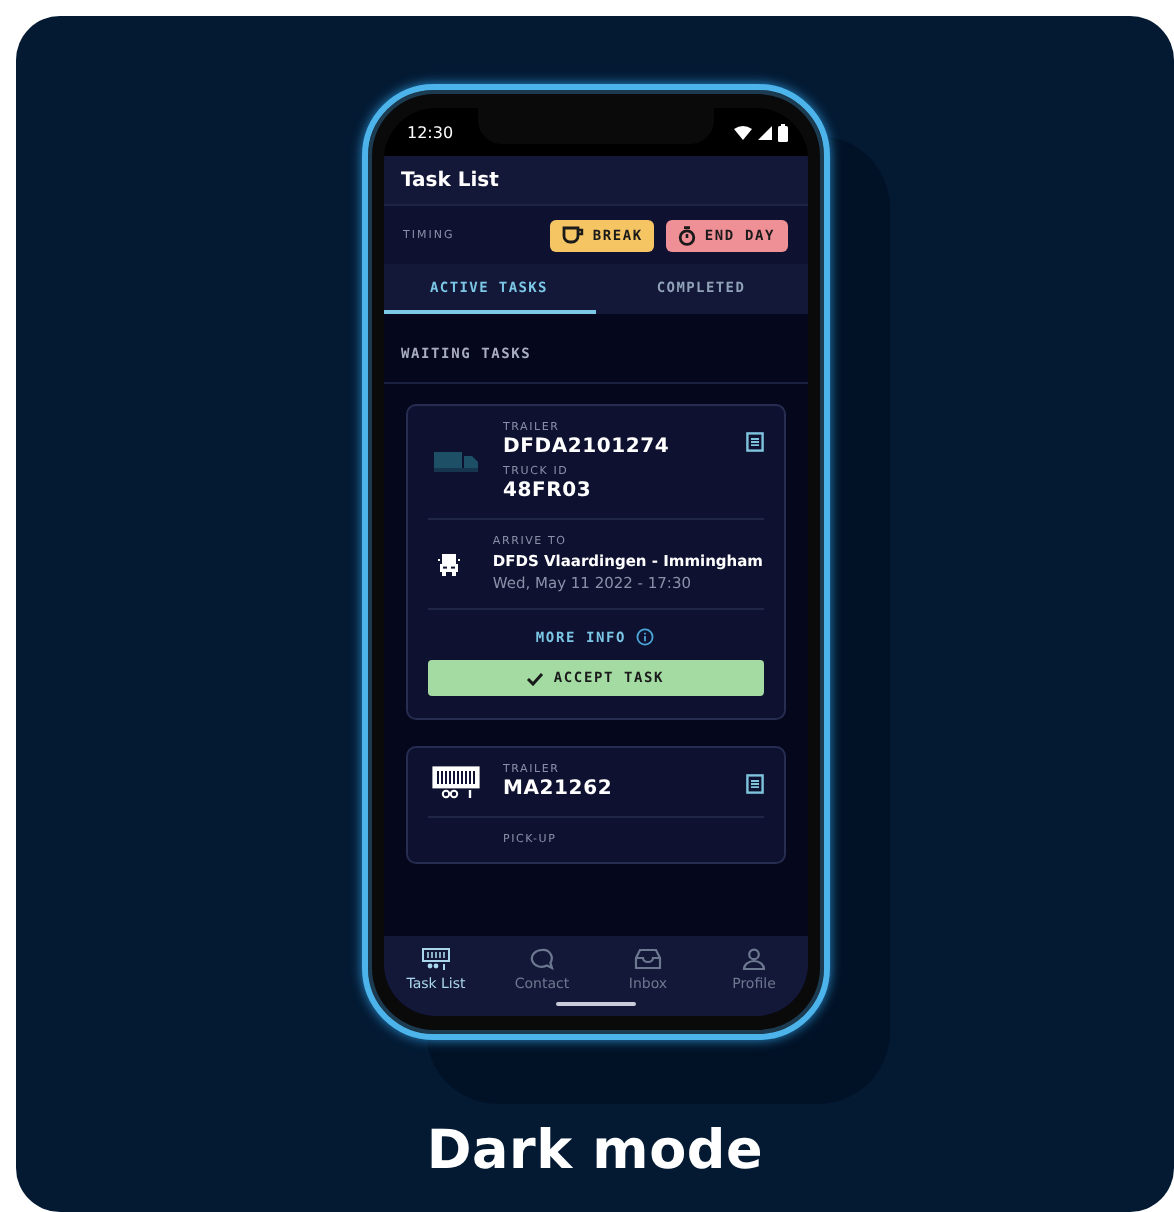 The height and width of the screenshot is (1212, 1174). What do you see at coordinates (595, 180) in the screenshot?
I see `header-title: Task List` at bounding box center [595, 180].